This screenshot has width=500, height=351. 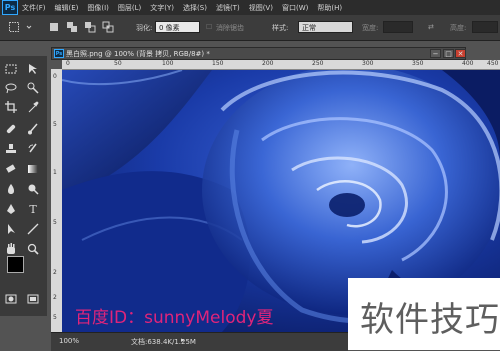 I want to click on document-size-info: 文档:638.4K/1.25M, so click(x=163, y=342).